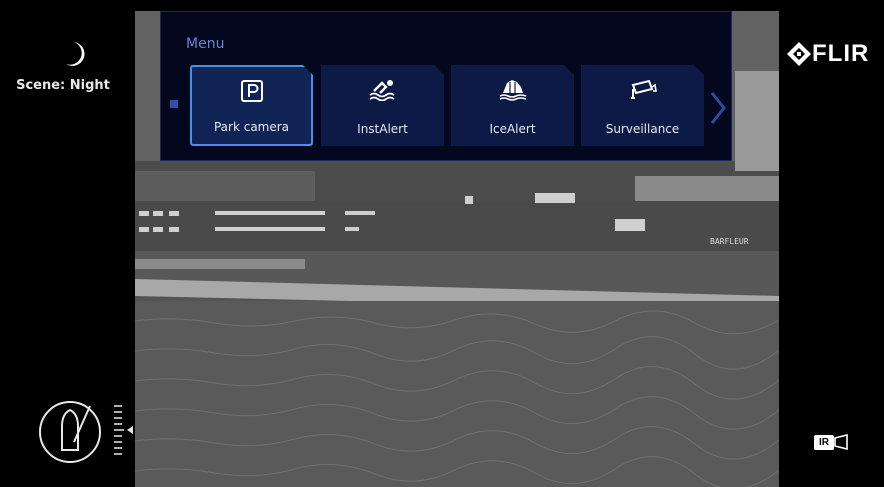 The image size is (884, 487). What do you see at coordinates (174, 104) in the screenshot?
I see `page-indicator` at bounding box center [174, 104].